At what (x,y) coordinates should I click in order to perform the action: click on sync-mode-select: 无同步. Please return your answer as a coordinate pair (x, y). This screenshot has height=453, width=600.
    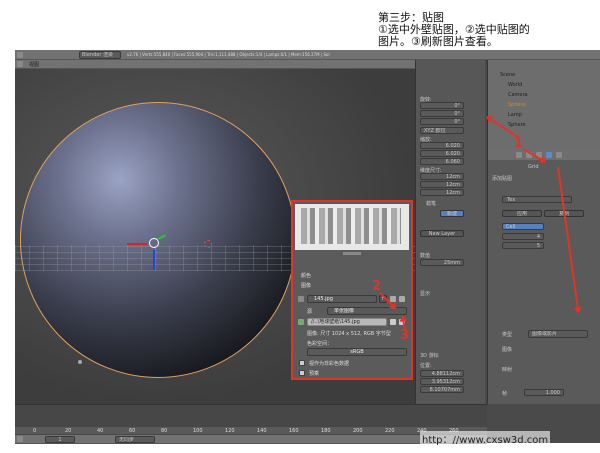
    Looking at the image, I should click on (135, 439).